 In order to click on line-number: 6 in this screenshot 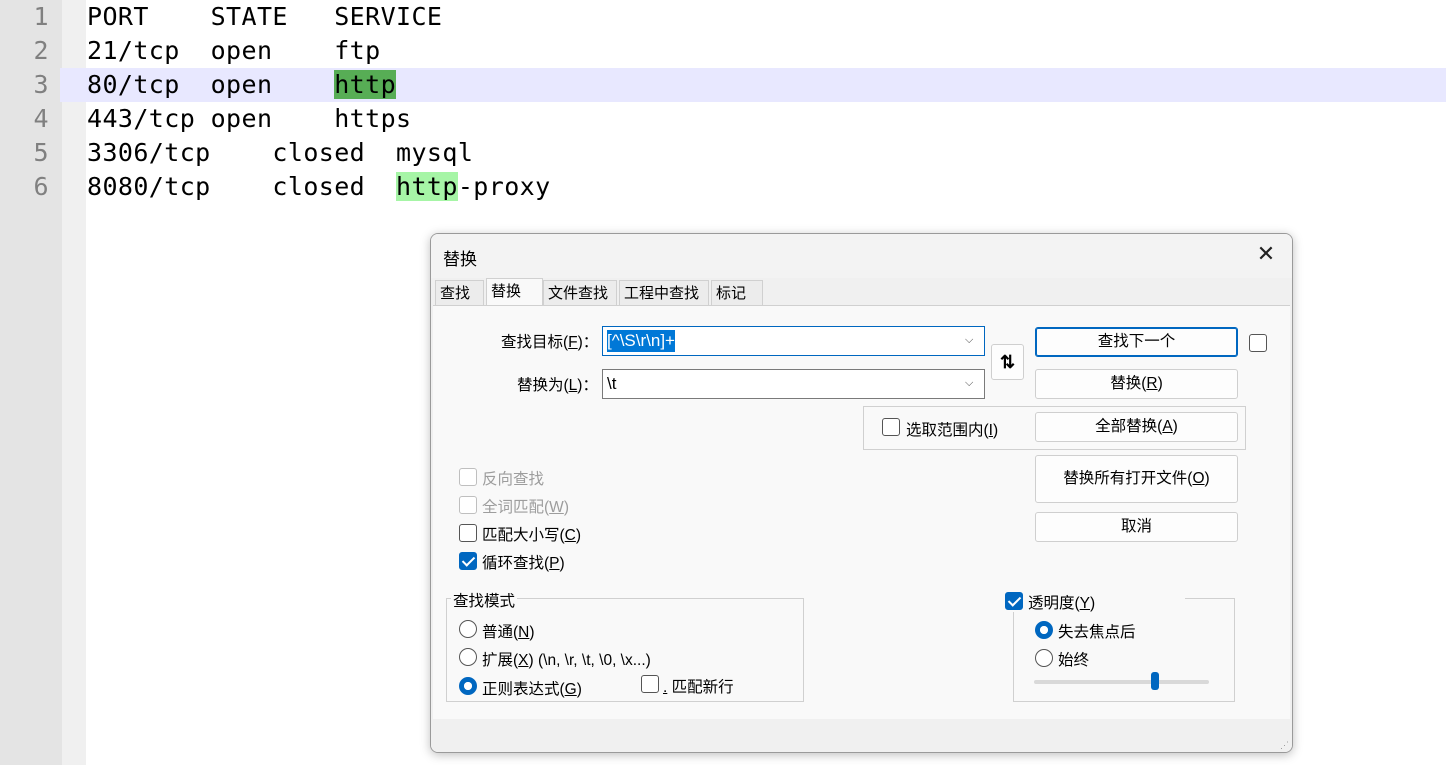, I will do `click(41, 186)`.